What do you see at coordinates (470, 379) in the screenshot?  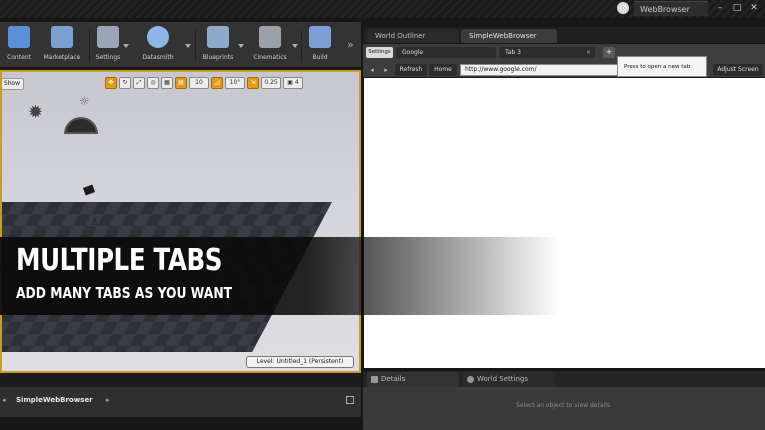 I see `globe-icon` at bounding box center [470, 379].